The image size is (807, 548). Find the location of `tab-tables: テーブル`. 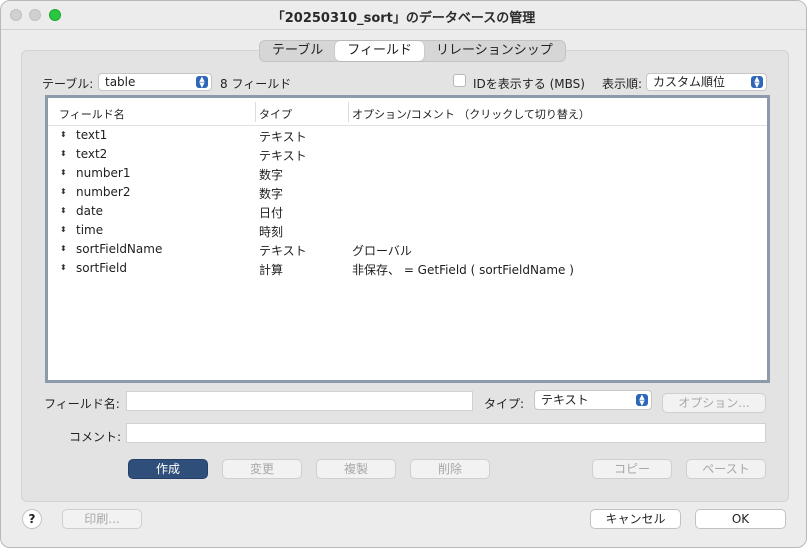

tab-tables: テーブル is located at coordinates (297, 51).